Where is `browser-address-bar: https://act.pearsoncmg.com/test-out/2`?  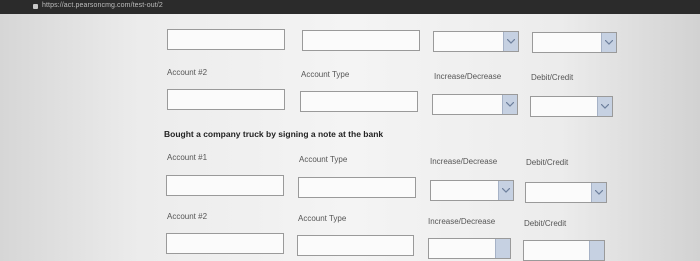 browser-address-bar: https://act.pearsoncmg.com/test-out/2 is located at coordinates (350, 7).